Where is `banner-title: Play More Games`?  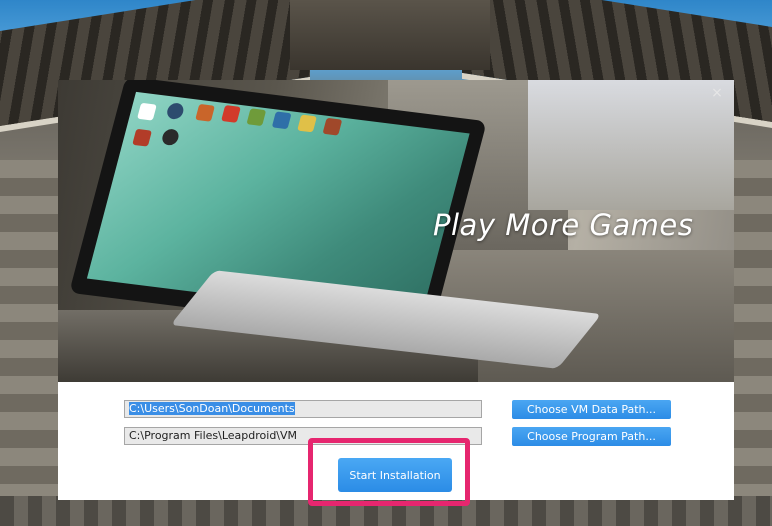
banner-title: Play More Games is located at coordinates (563, 225).